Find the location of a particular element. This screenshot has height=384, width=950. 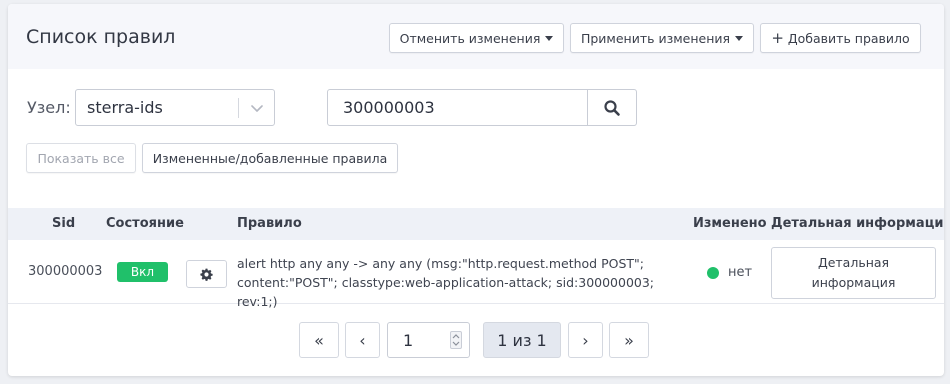

double-chevron-left-icon: « is located at coordinates (319, 340).